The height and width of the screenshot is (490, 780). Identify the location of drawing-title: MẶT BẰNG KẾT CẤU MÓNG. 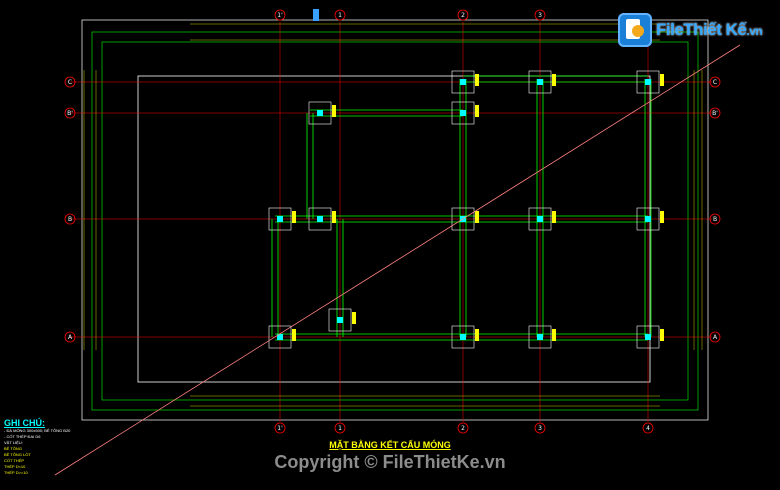
(390, 445).